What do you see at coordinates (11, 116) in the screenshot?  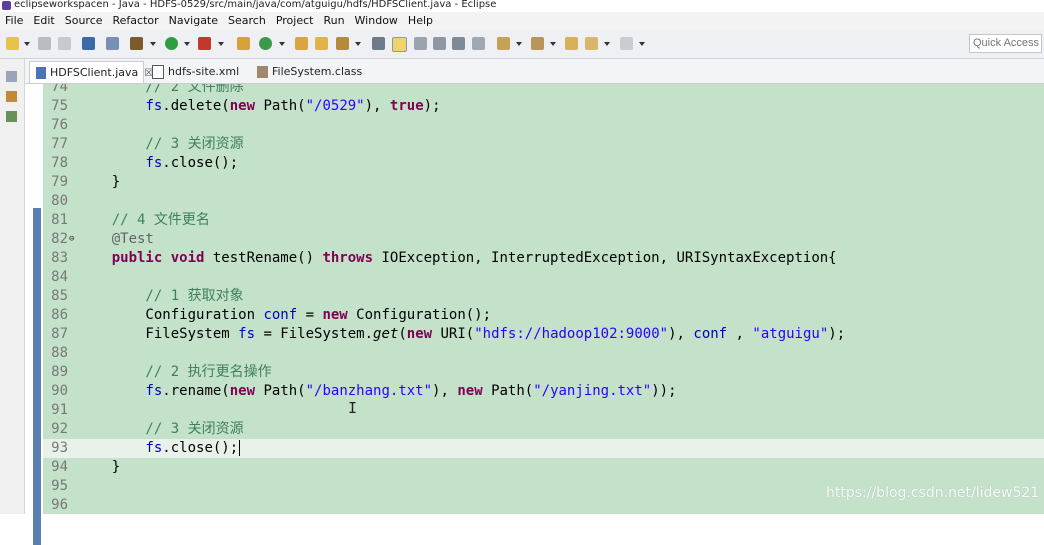 I see `type-hierarchy-icon` at bounding box center [11, 116].